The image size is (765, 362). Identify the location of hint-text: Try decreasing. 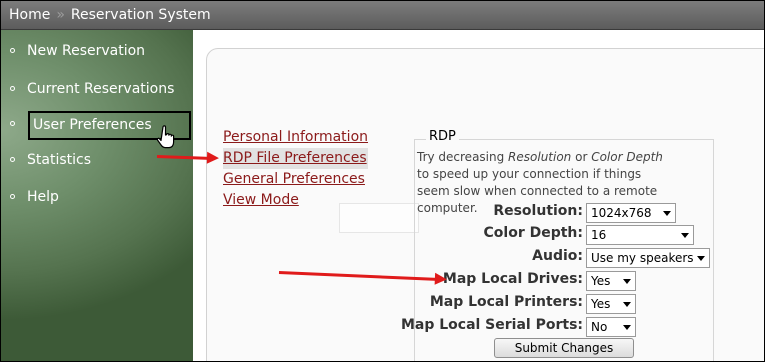
(463, 157).